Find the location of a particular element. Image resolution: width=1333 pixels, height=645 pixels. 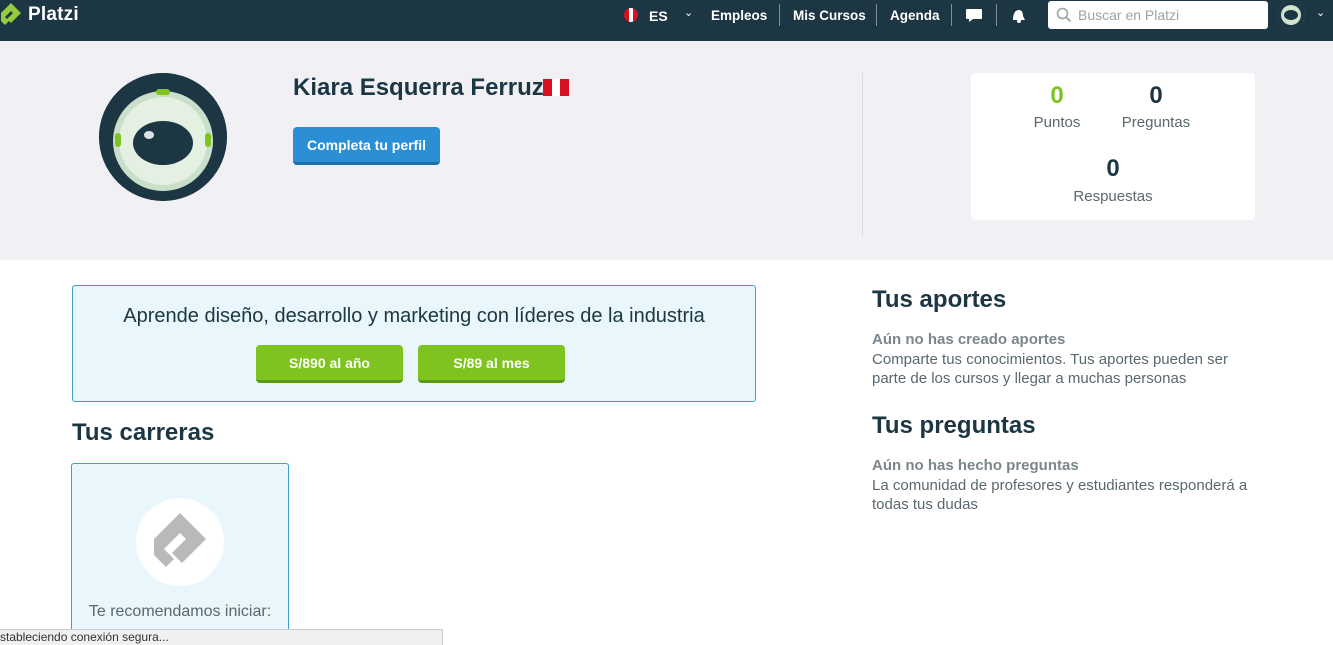

platzi-logo: Platzi is located at coordinates (39, 15).